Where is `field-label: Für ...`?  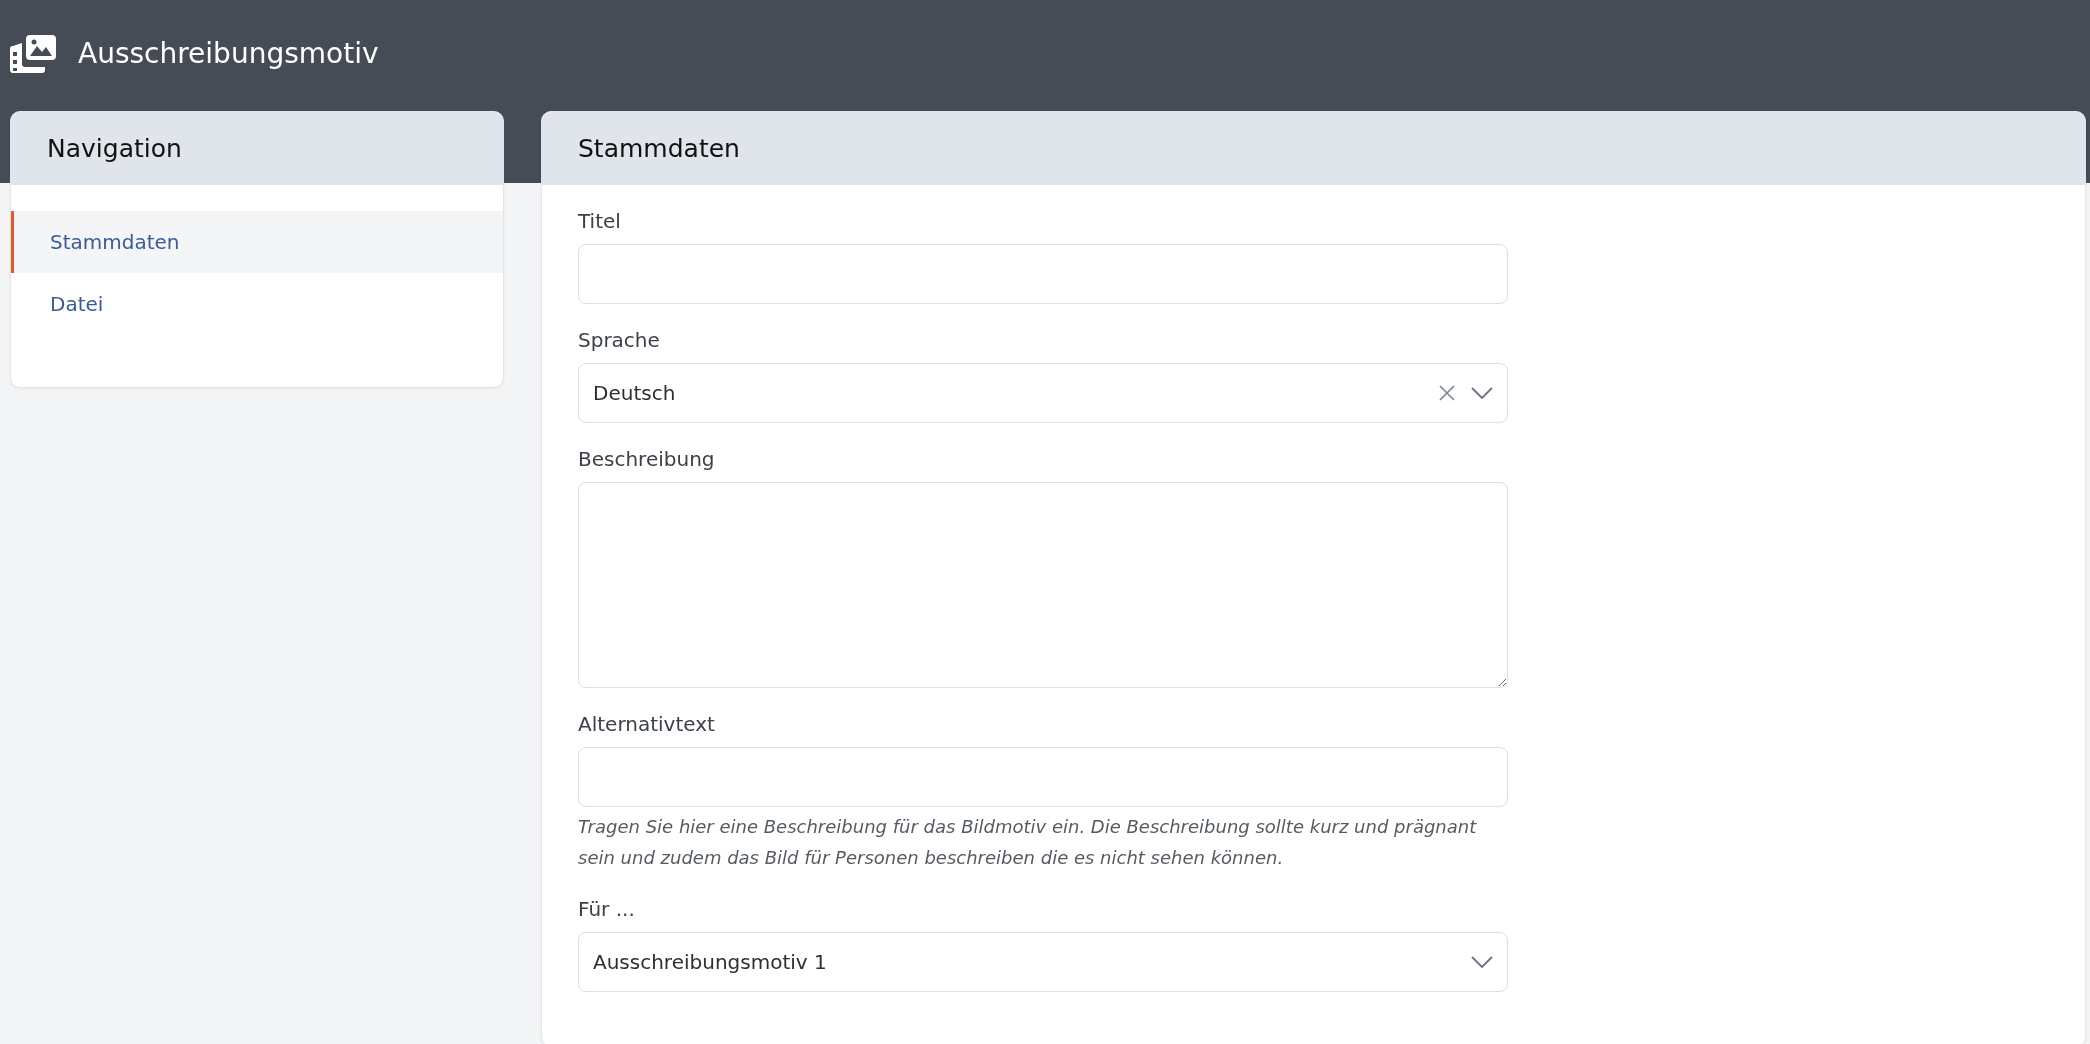 field-label: Für ... is located at coordinates (606, 909).